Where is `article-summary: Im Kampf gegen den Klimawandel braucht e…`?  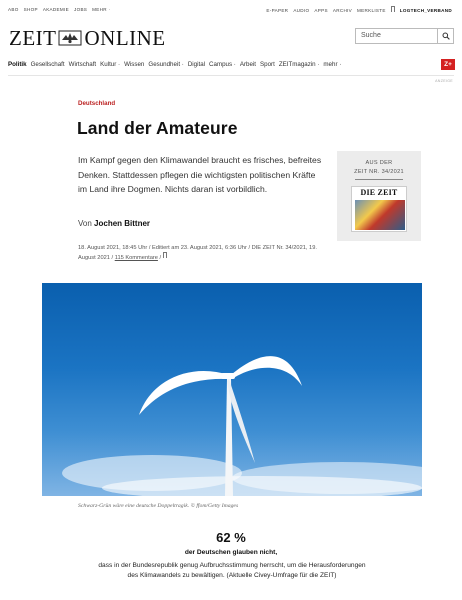 article-summary: Im Kampf gegen den Klimawandel braucht e… is located at coordinates (200, 174).